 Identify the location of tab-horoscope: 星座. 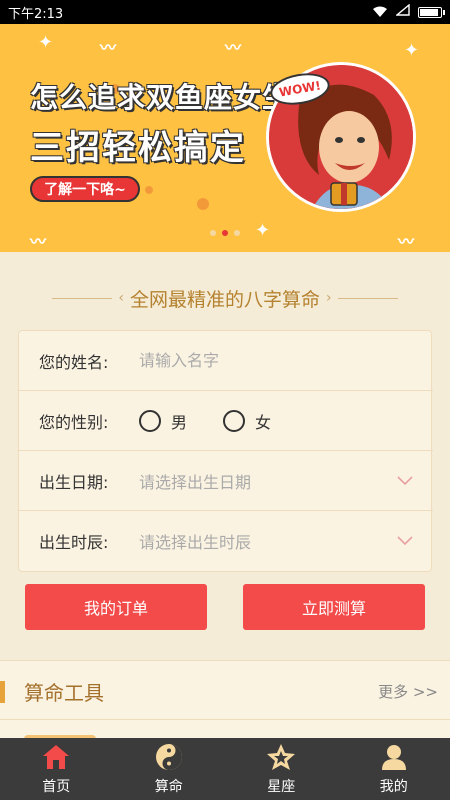
(281, 769).